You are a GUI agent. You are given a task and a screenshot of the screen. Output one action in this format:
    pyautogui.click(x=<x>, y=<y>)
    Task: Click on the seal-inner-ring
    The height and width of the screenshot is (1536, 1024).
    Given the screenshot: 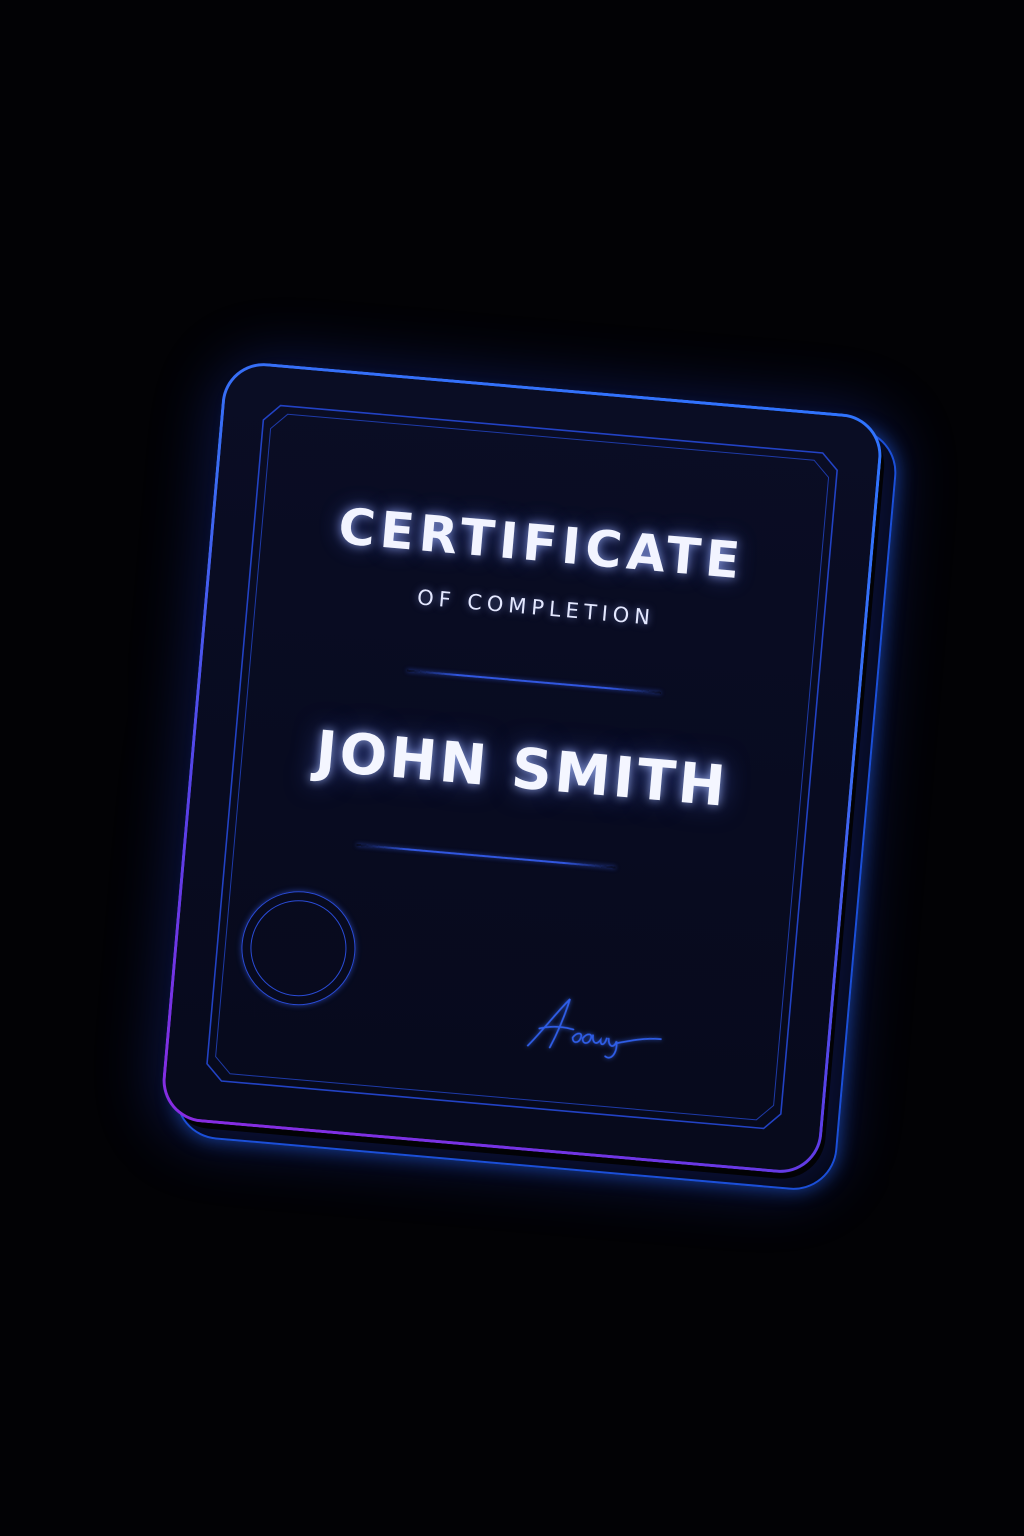 What is the action you would take?
    pyautogui.click(x=298, y=948)
    